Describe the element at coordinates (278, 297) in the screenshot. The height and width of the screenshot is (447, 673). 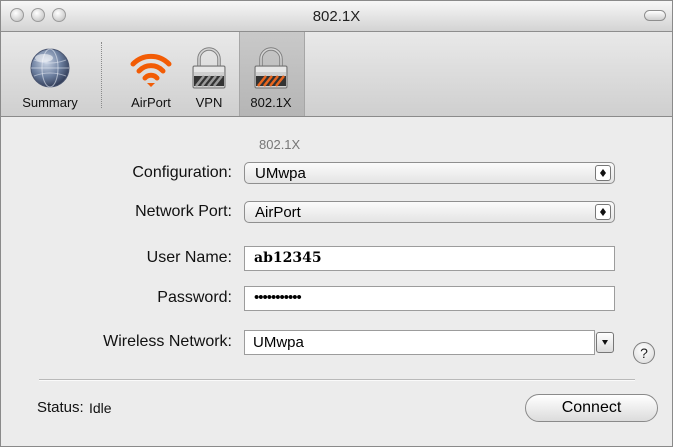
I see `password-value: •••••••••••` at that location.